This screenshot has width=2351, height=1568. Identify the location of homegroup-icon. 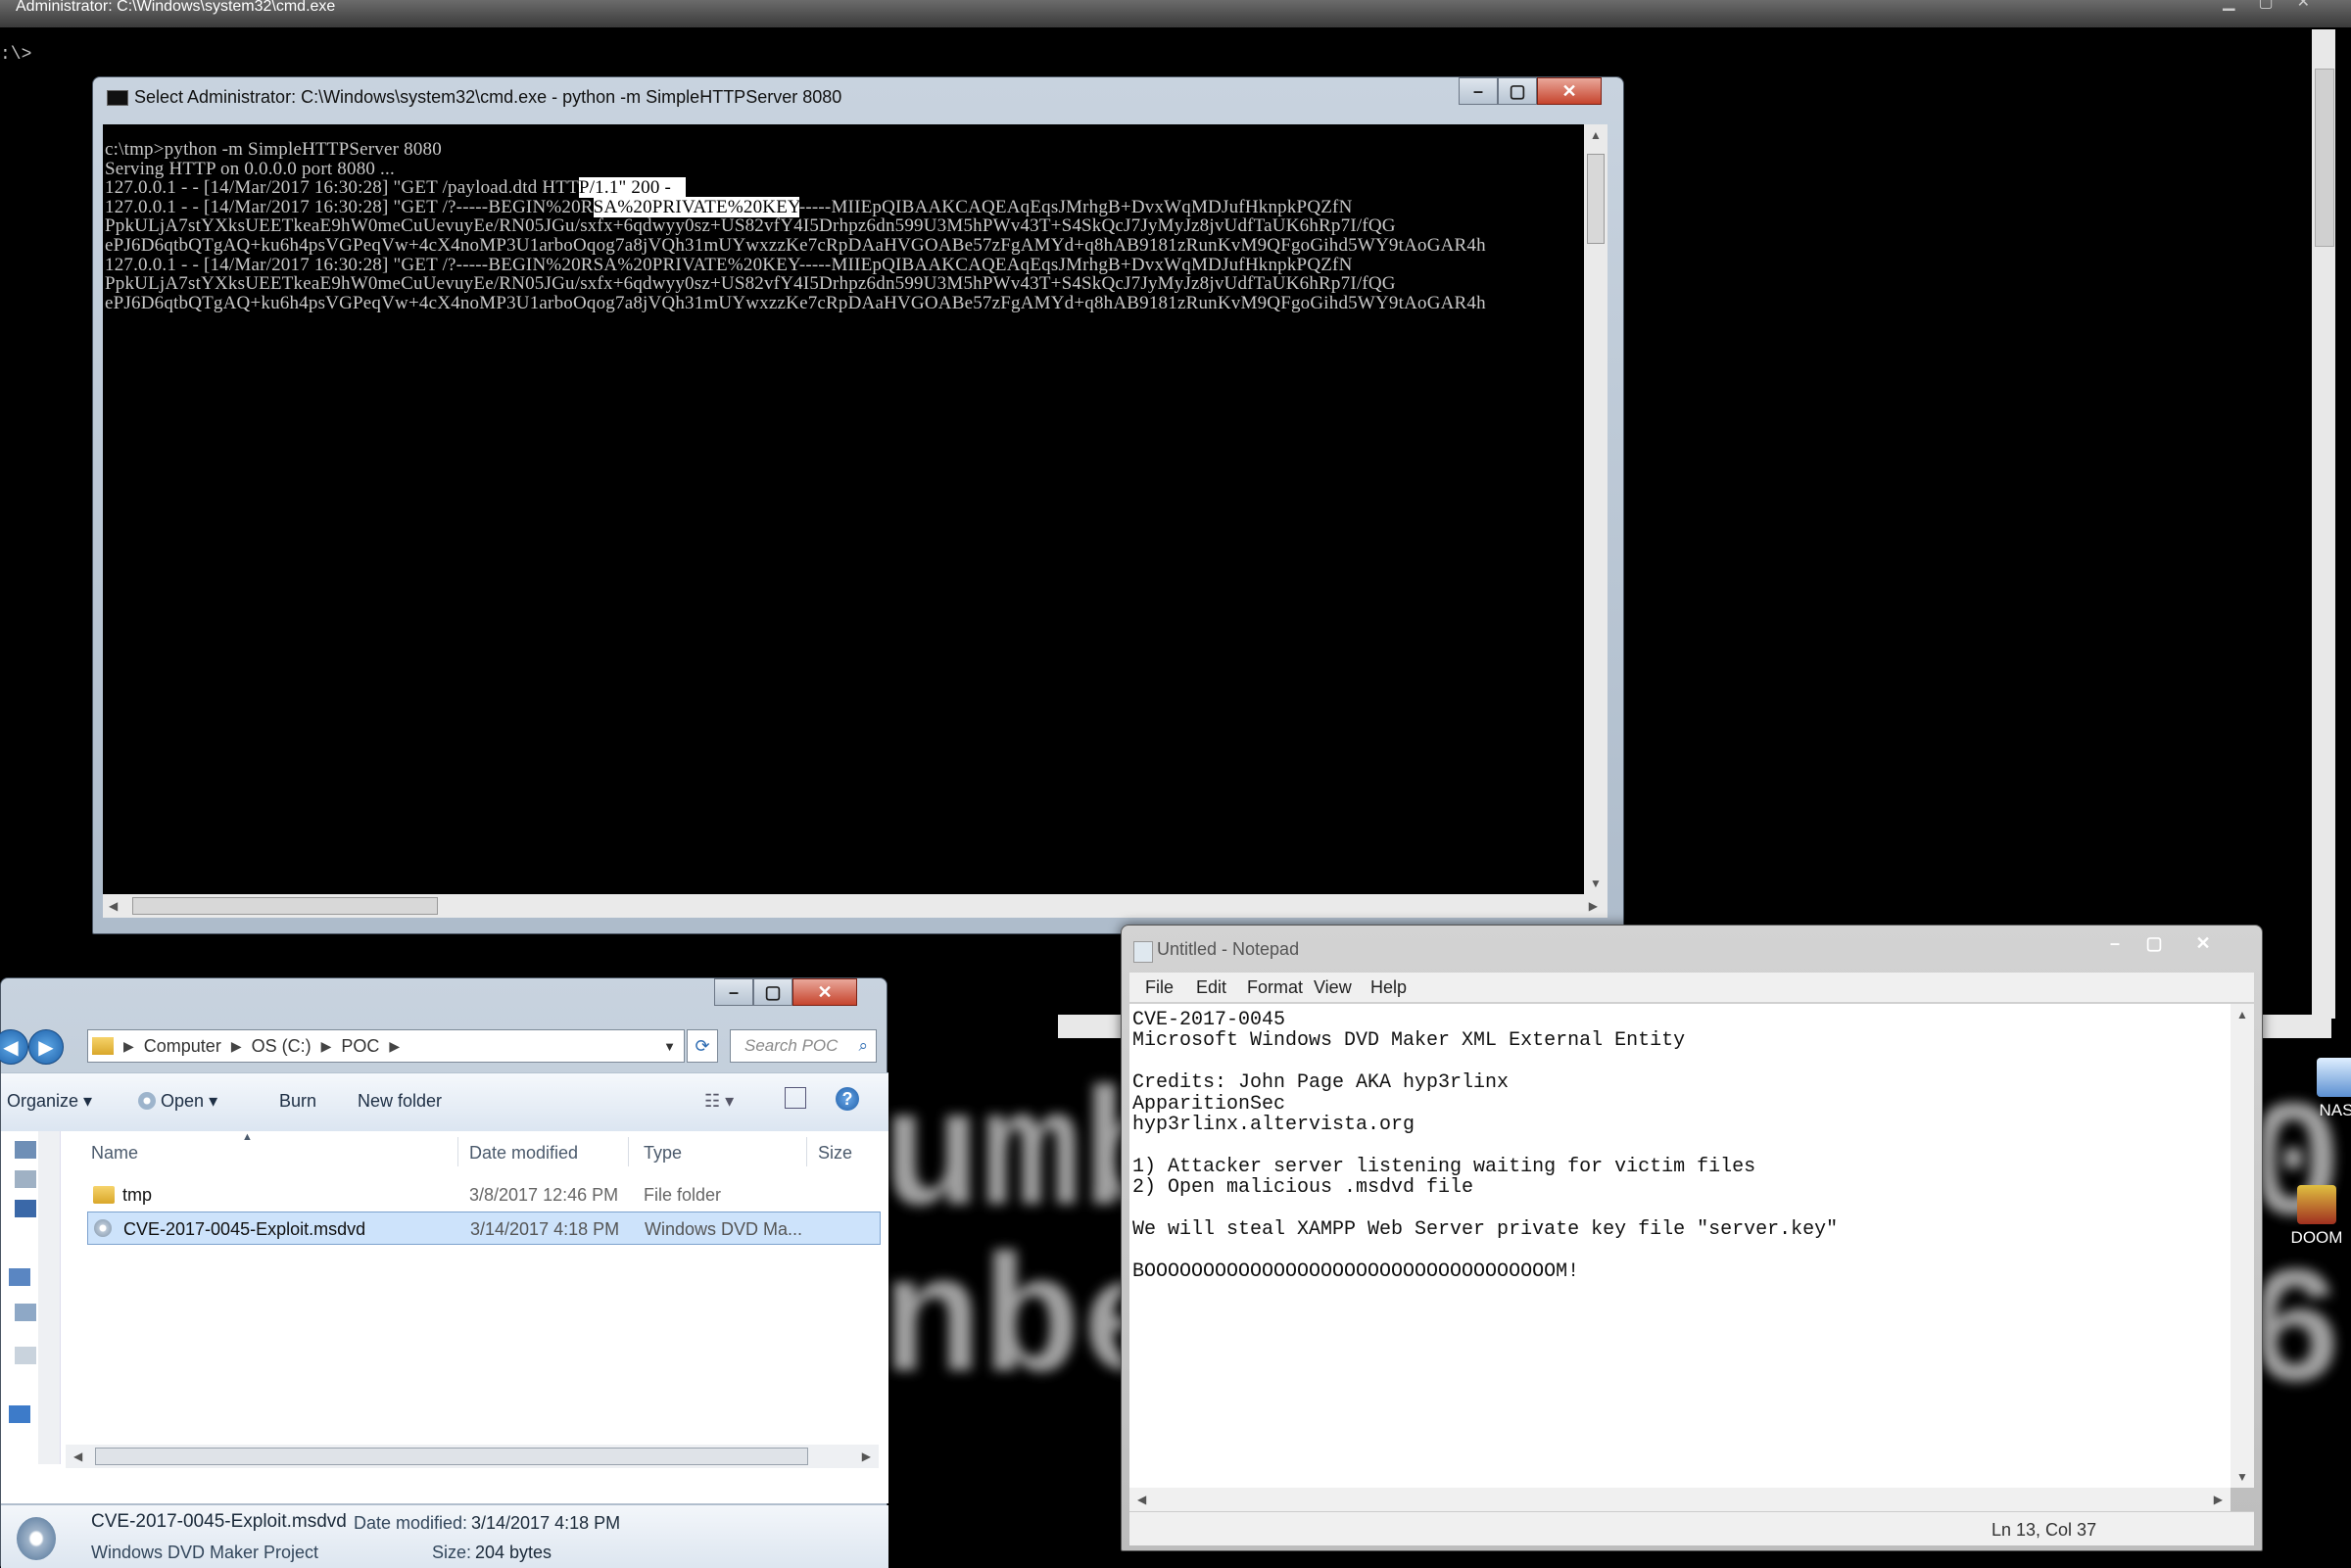
(26, 1208).